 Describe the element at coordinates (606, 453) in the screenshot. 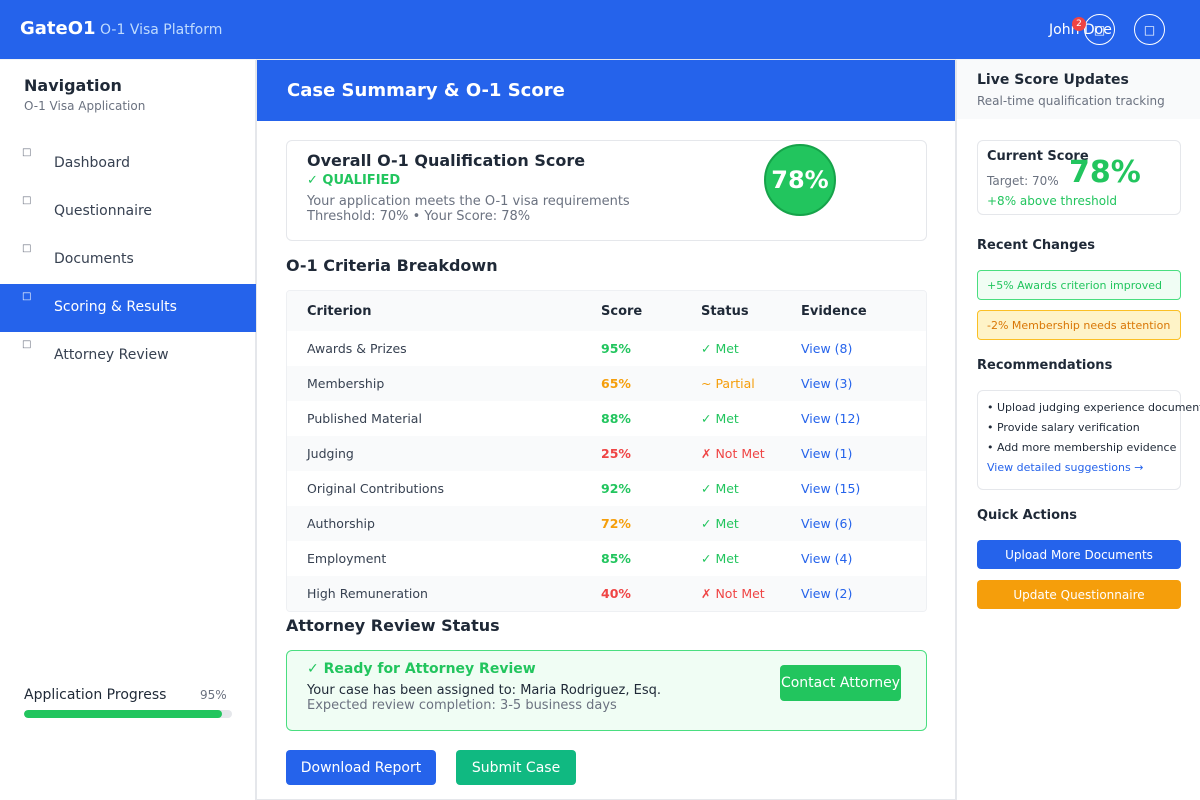

I see `table-row: Judging 25% ✗ Not Met View (1)` at that location.